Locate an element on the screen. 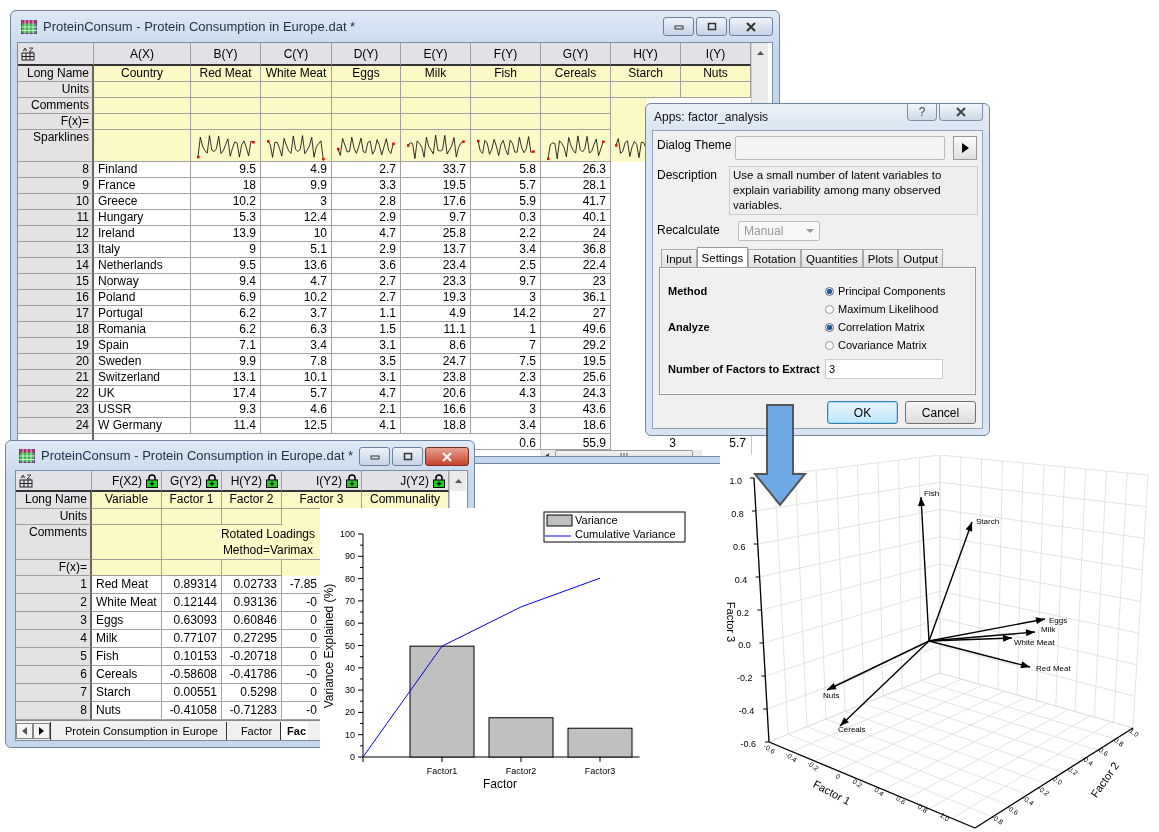  field-label: Recalculate is located at coordinates (689, 229).